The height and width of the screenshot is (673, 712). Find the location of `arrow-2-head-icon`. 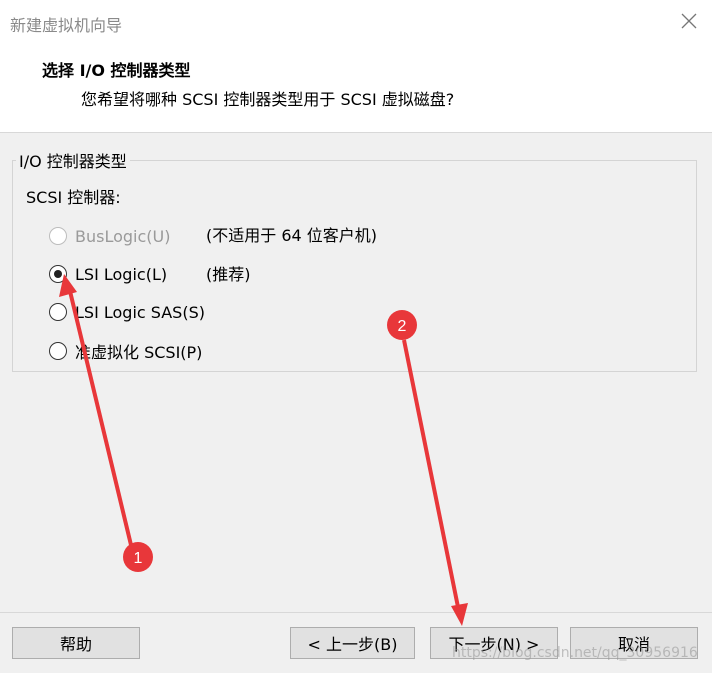

arrow-2-head-icon is located at coordinates (459, 614).